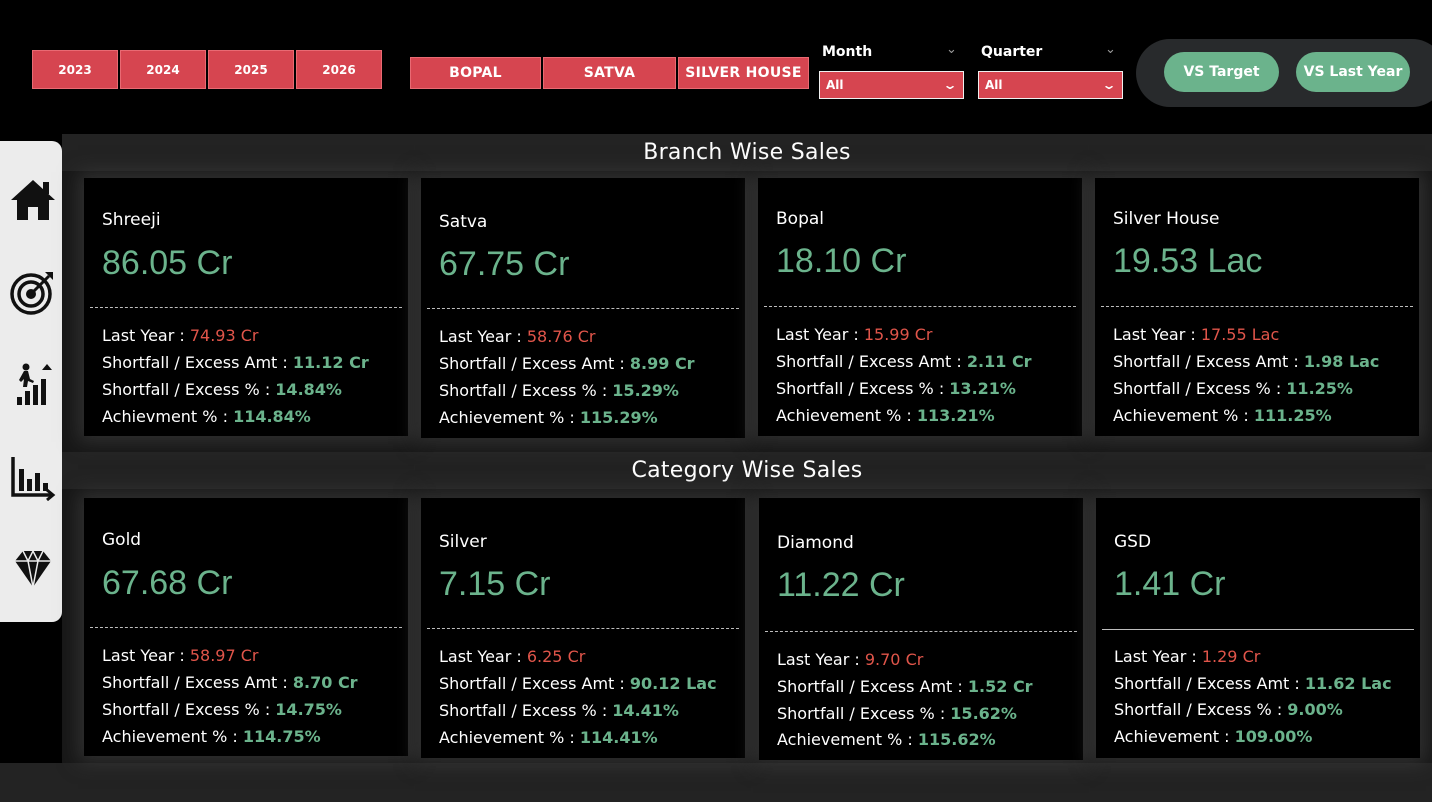  Describe the element at coordinates (33, 200) in the screenshot. I see `home-icon` at that location.